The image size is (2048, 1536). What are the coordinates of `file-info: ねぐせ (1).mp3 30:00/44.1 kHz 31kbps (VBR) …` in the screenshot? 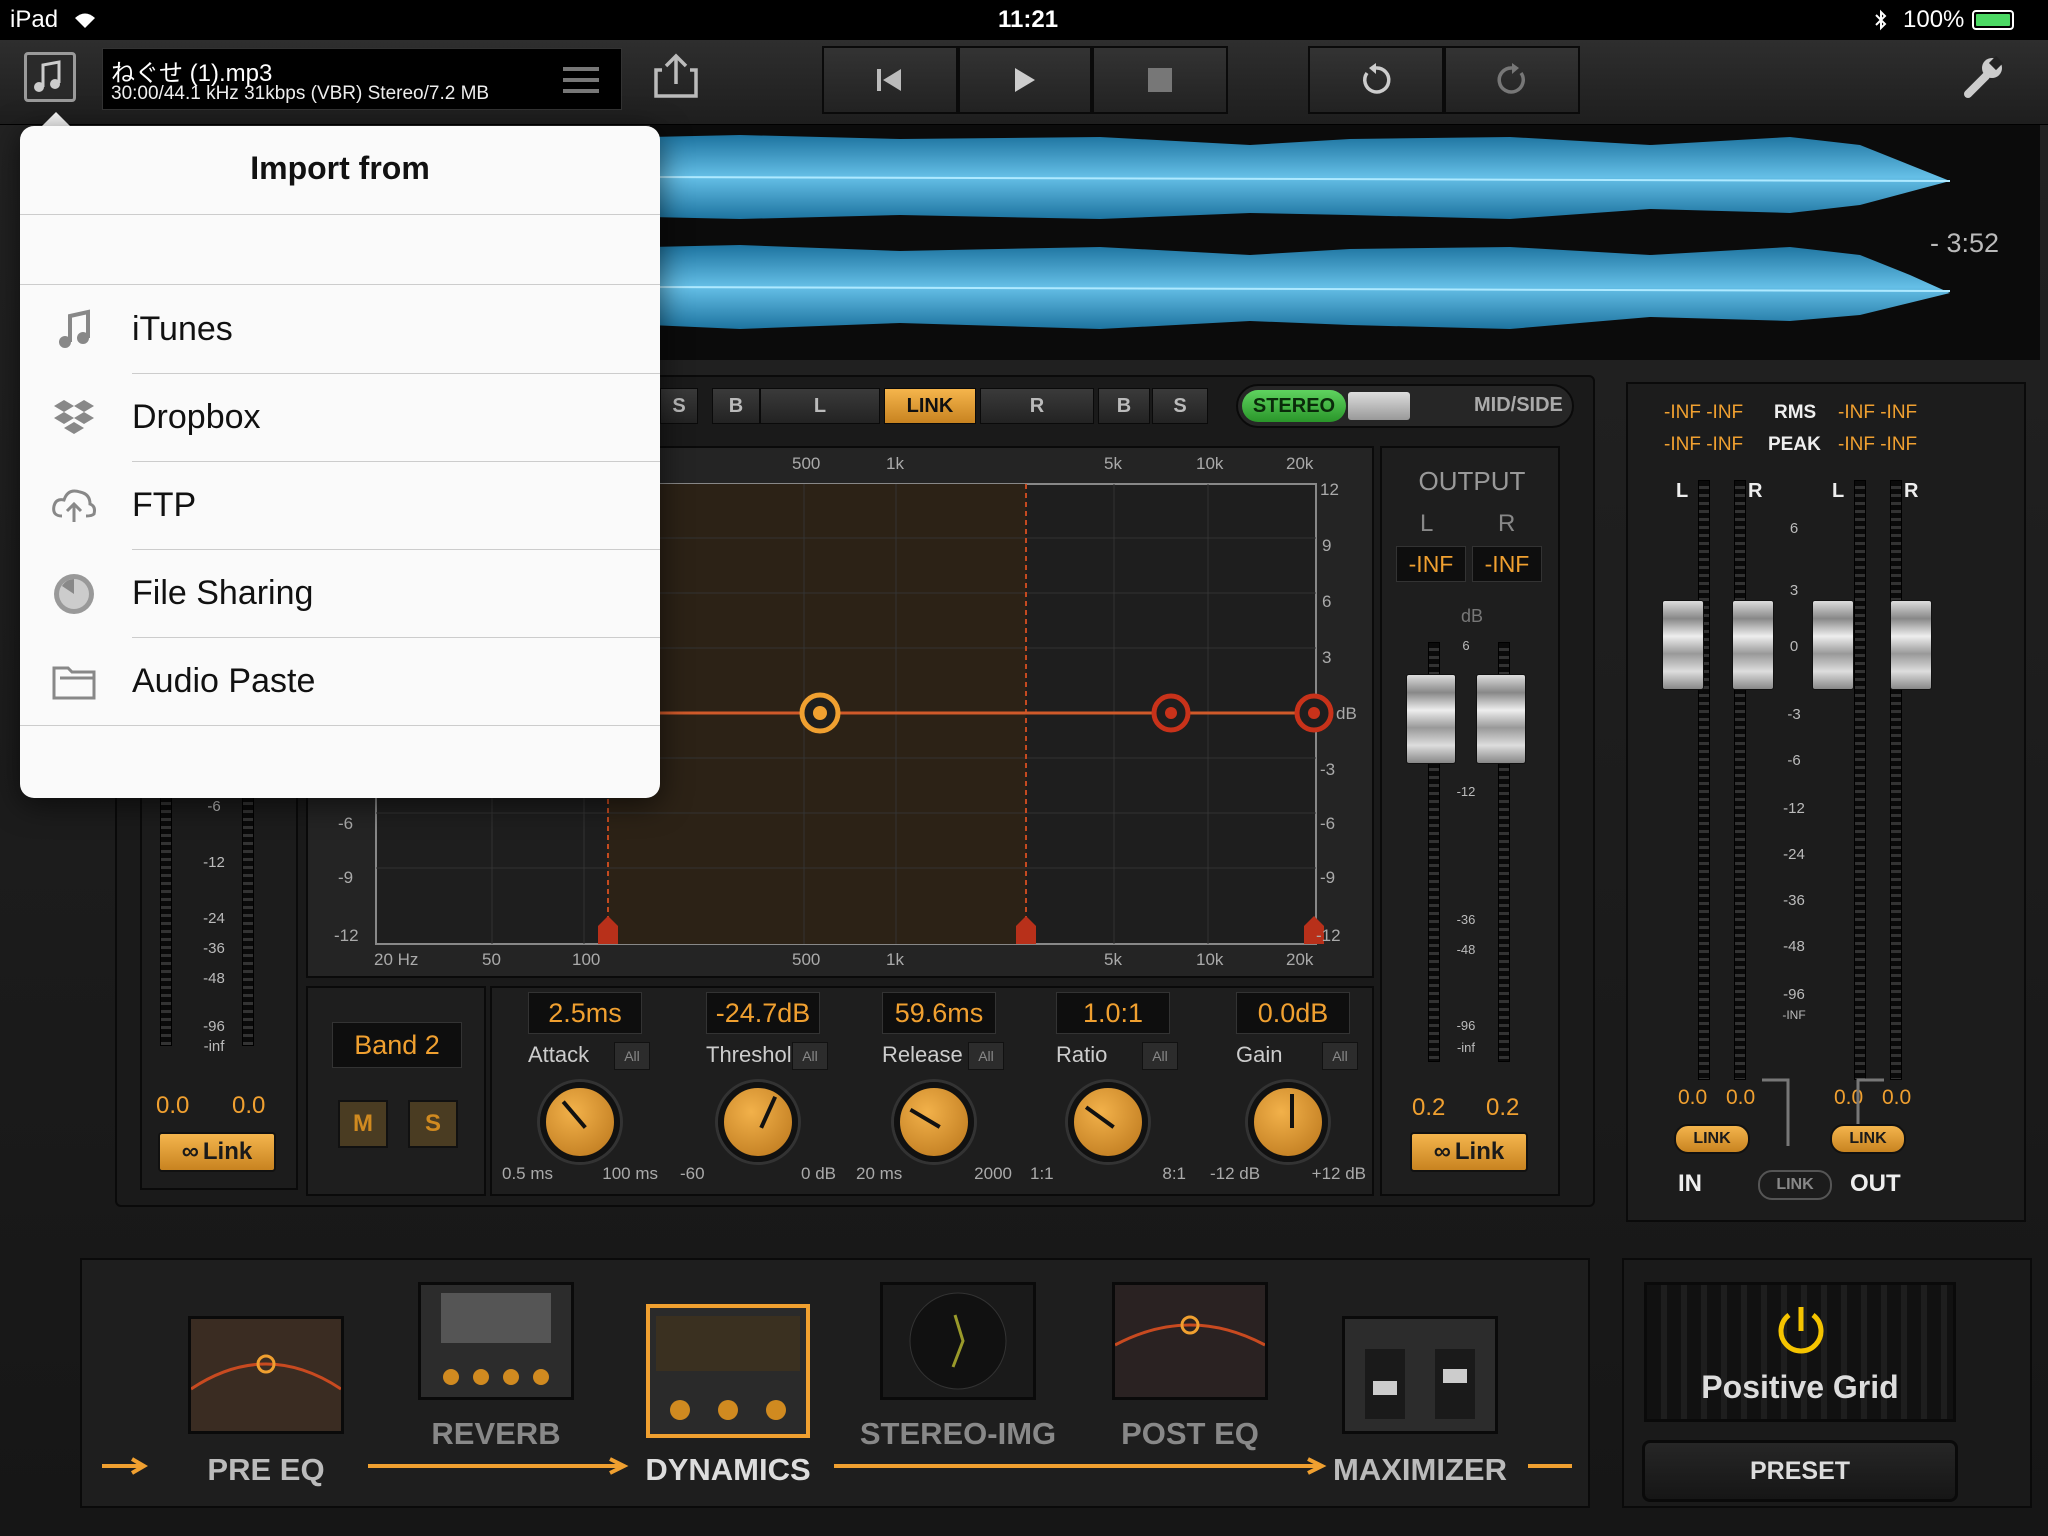 It's located at (362, 79).